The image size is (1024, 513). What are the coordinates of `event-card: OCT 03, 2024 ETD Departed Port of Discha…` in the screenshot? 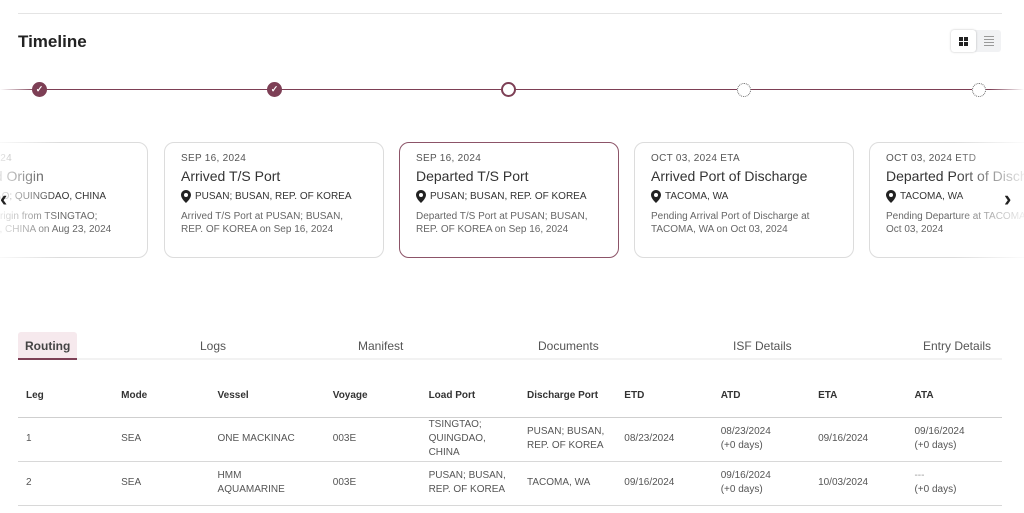 It's located at (946, 200).